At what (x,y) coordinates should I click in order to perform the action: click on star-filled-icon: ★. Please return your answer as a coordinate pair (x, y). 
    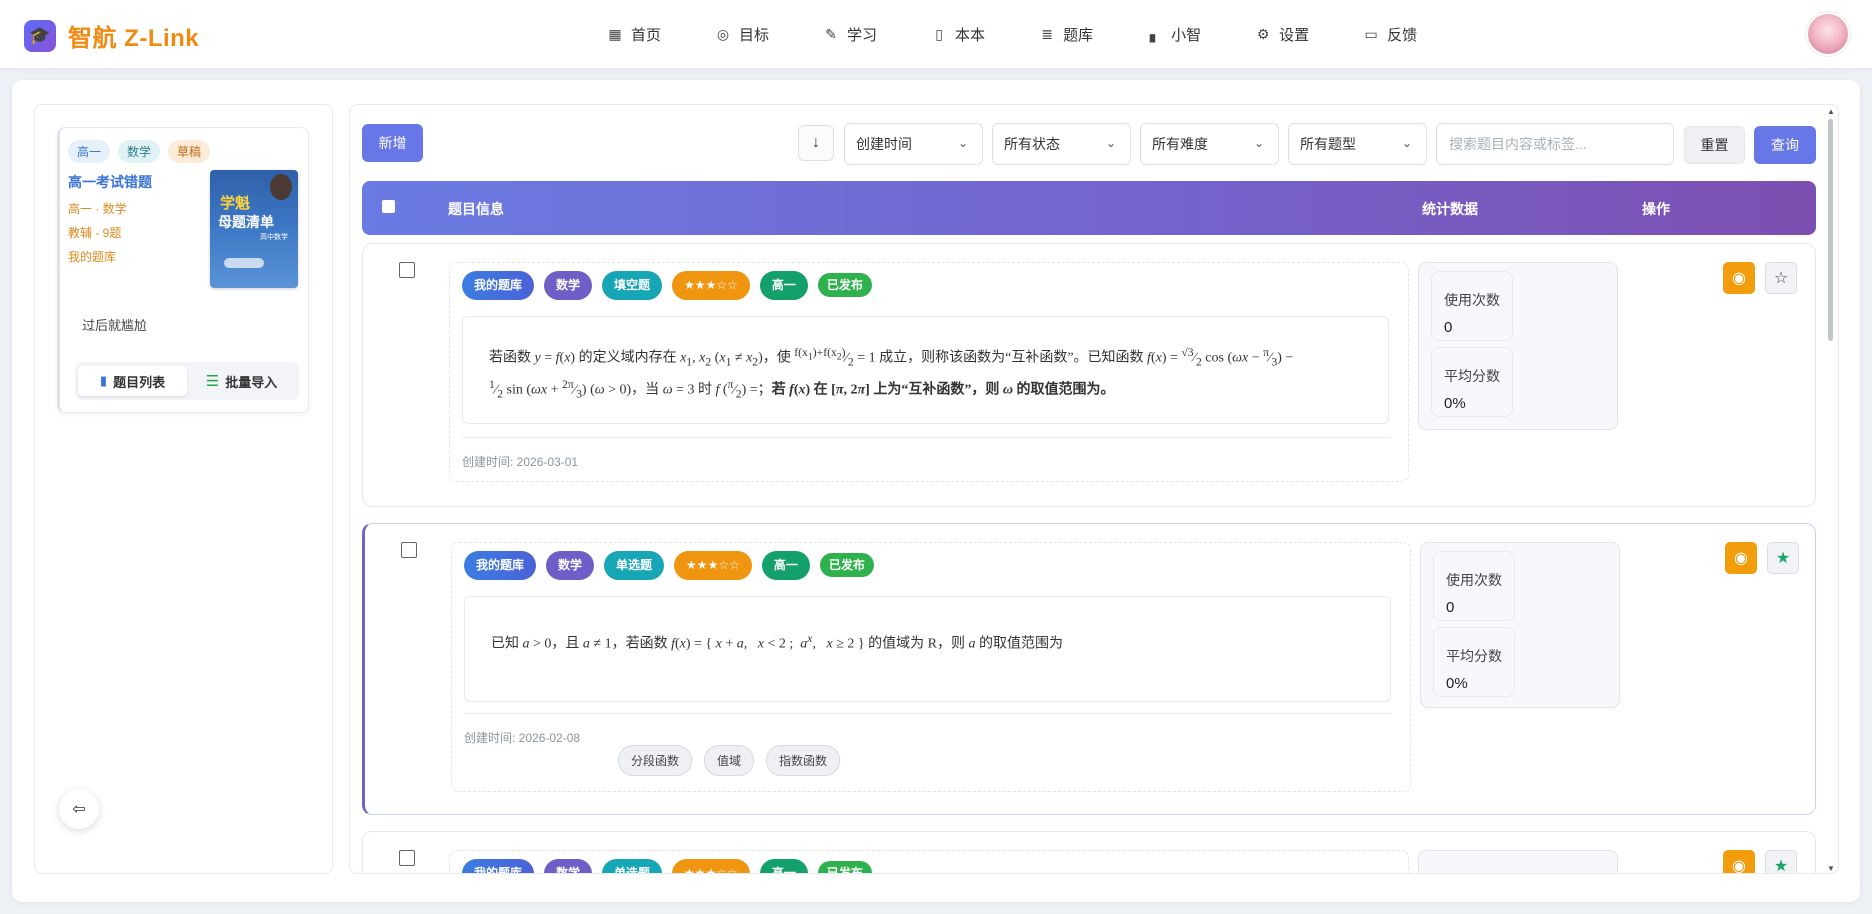
    Looking at the image, I should click on (1783, 558).